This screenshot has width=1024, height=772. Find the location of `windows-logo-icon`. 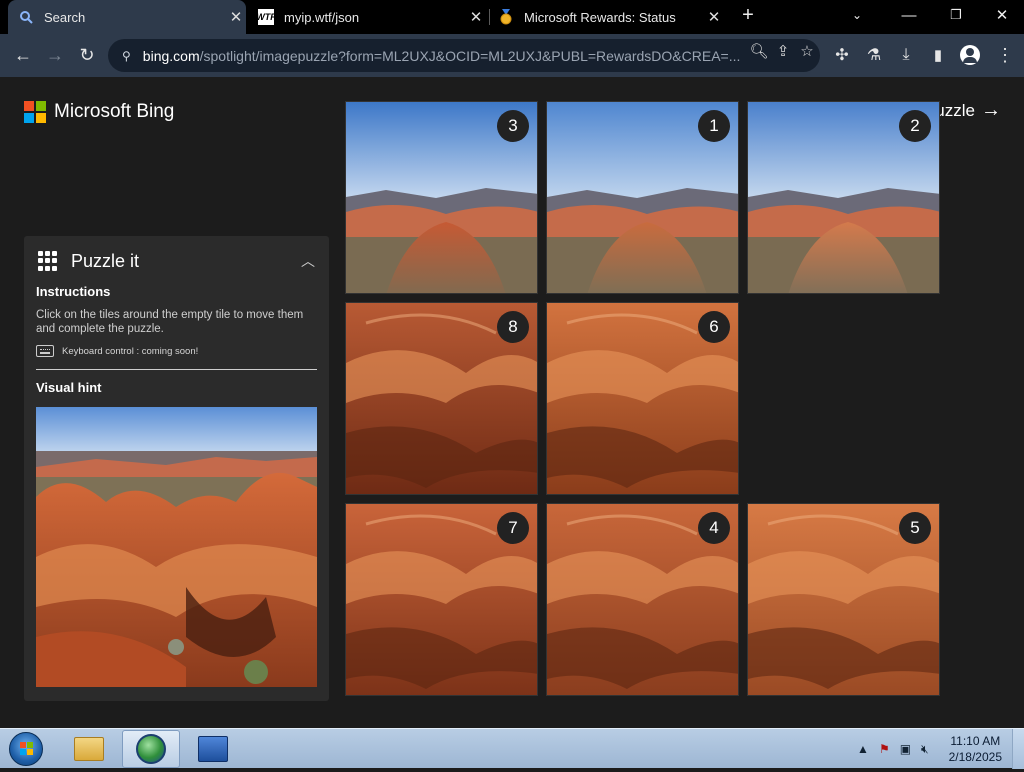

windows-logo-icon is located at coordinates (26, 749).